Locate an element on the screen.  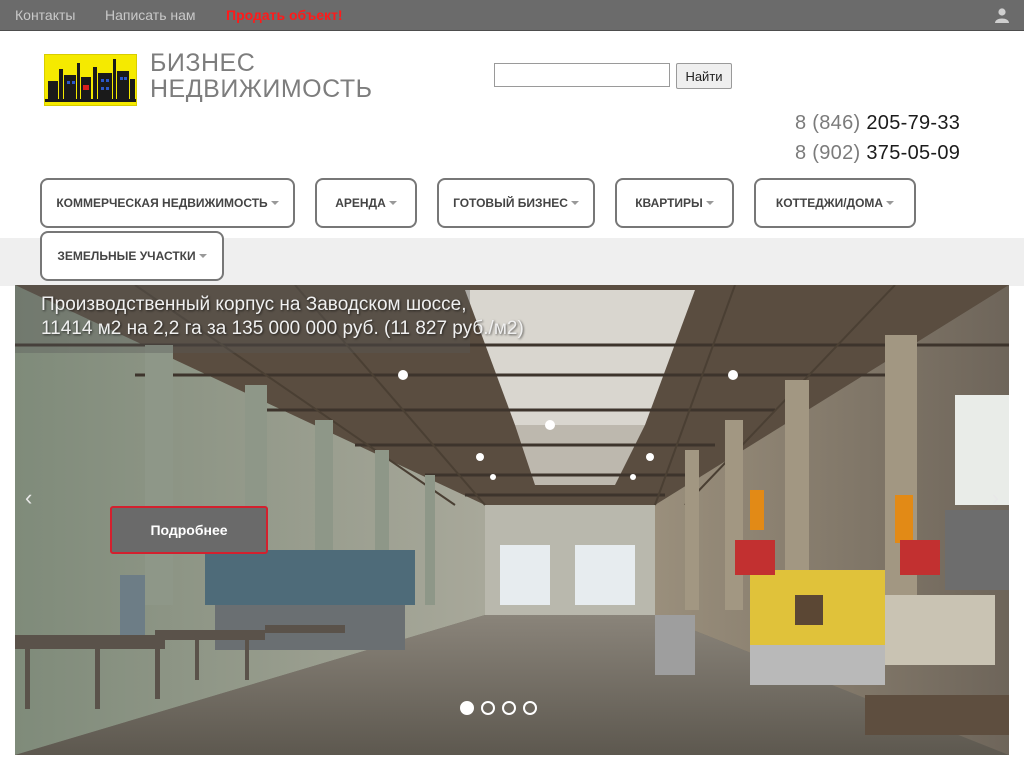
nav-cottages-houses: Коттеджи/Дома is located at coordinates (835, 203).